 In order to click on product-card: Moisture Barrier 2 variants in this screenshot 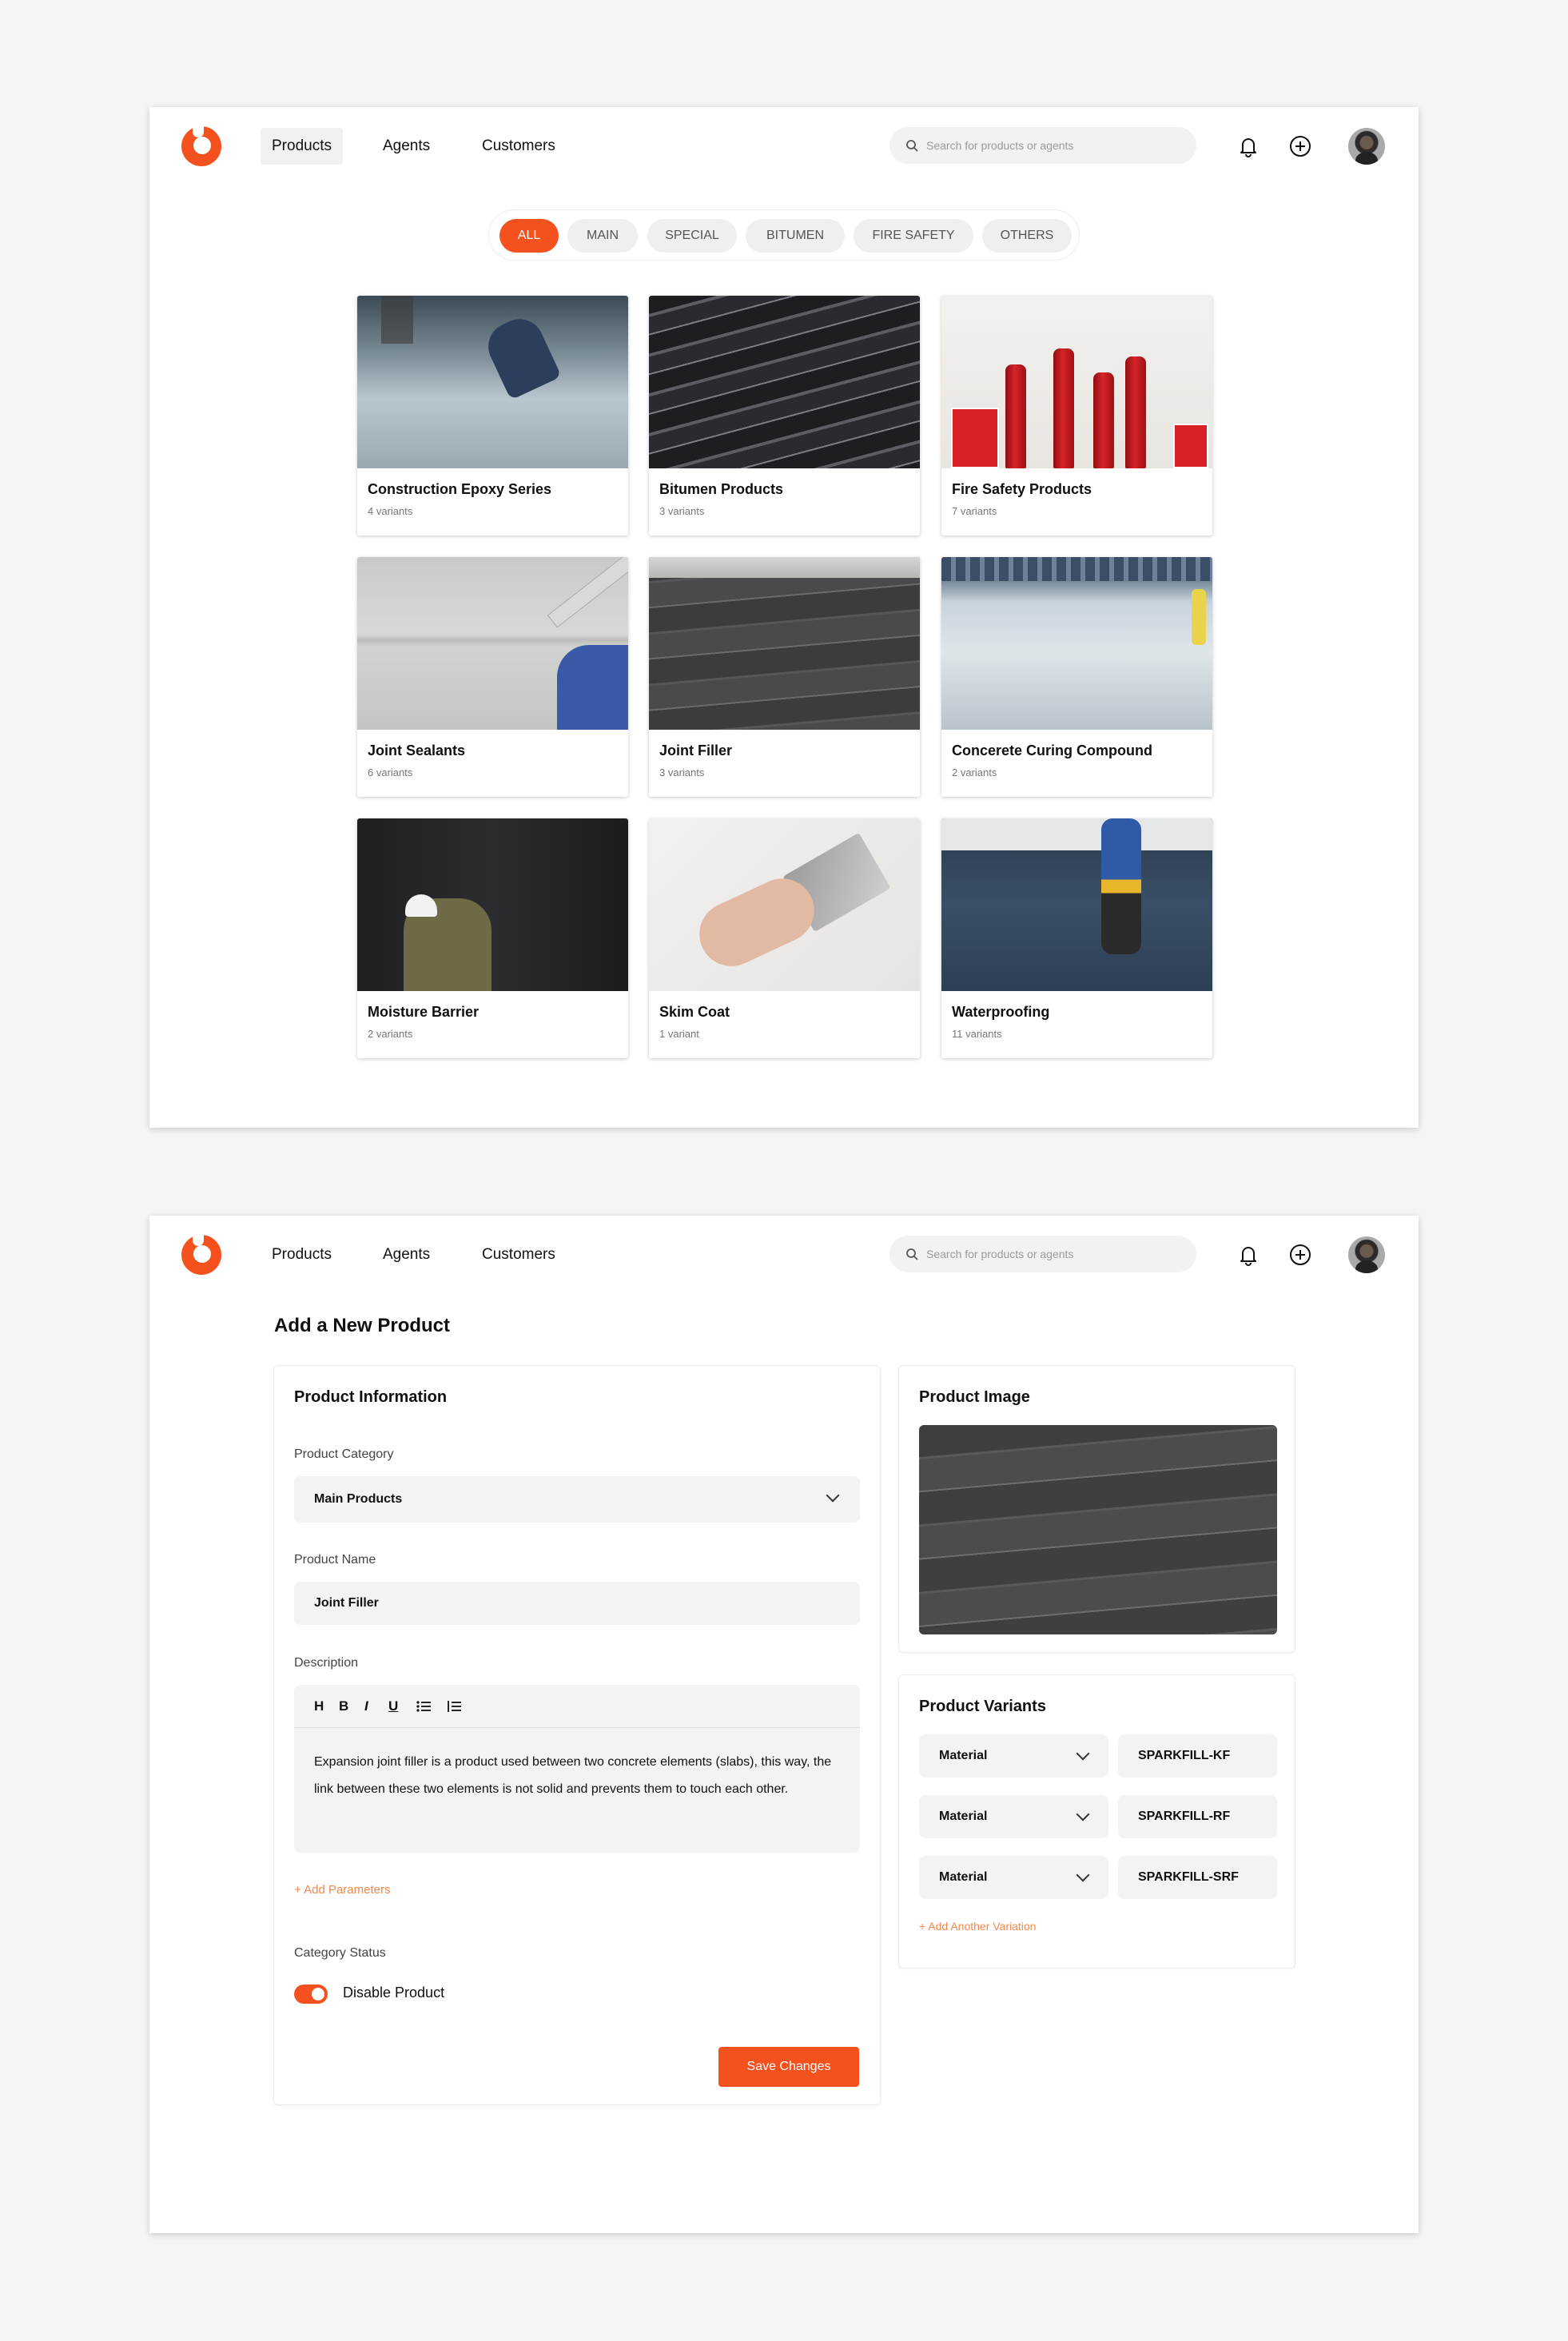, I will do `click(492, 938)`.